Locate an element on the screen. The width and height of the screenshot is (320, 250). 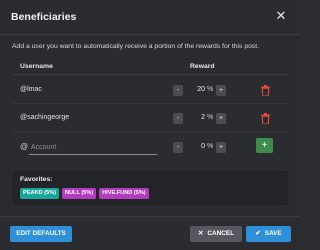
cancel-button: ✕ CANCEL is located at coordinates (216, 234).